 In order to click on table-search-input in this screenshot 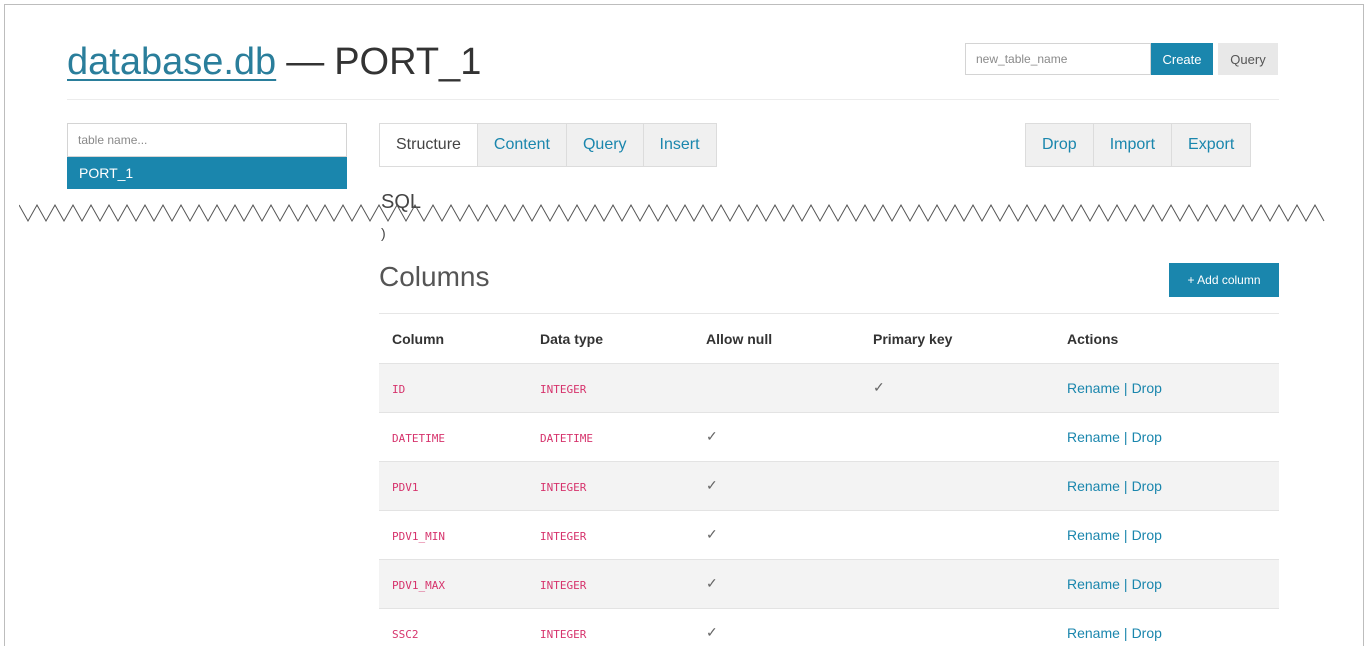, I will do `click(207, 140)`.